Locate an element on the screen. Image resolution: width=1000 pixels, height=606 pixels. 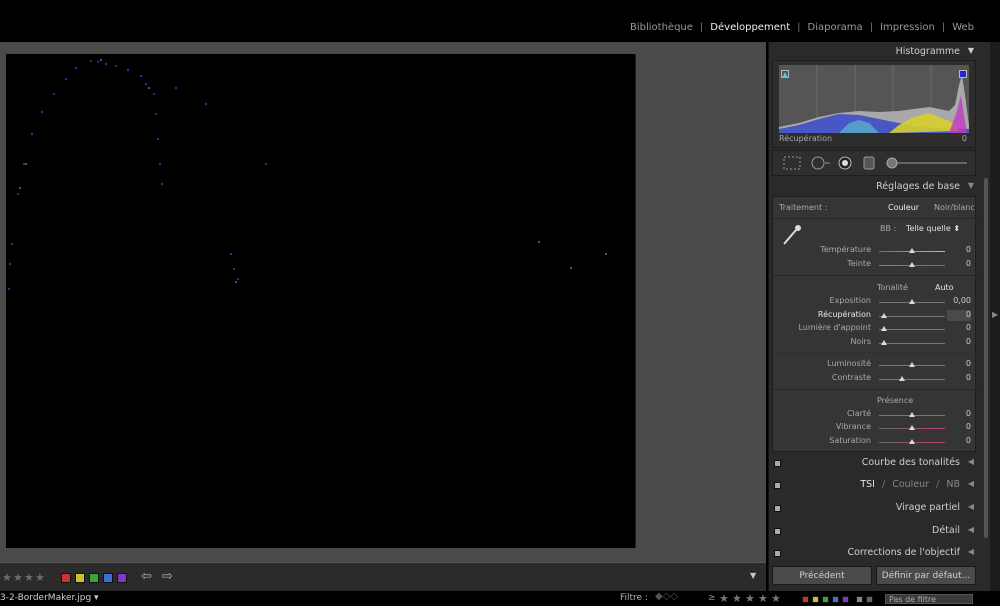
wb-select: Telle quelle ⬍ is located at coordinates (933, 228).